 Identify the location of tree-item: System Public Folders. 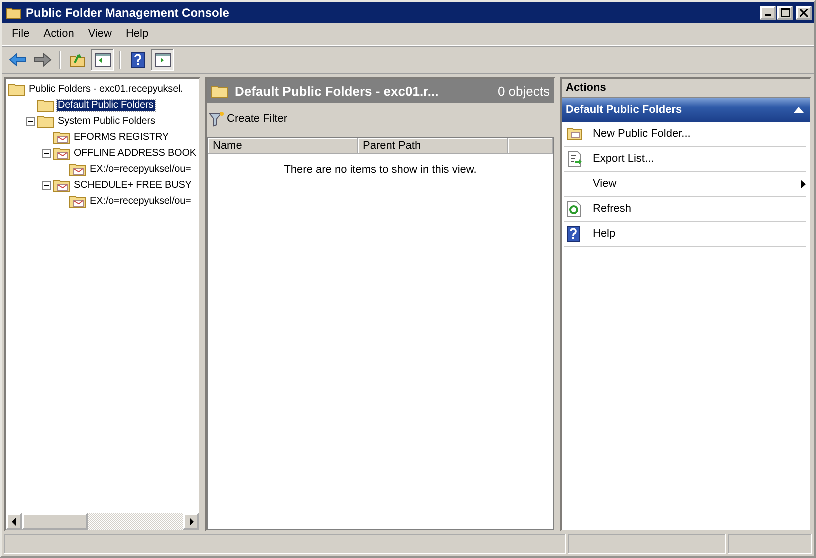
(106, 121).